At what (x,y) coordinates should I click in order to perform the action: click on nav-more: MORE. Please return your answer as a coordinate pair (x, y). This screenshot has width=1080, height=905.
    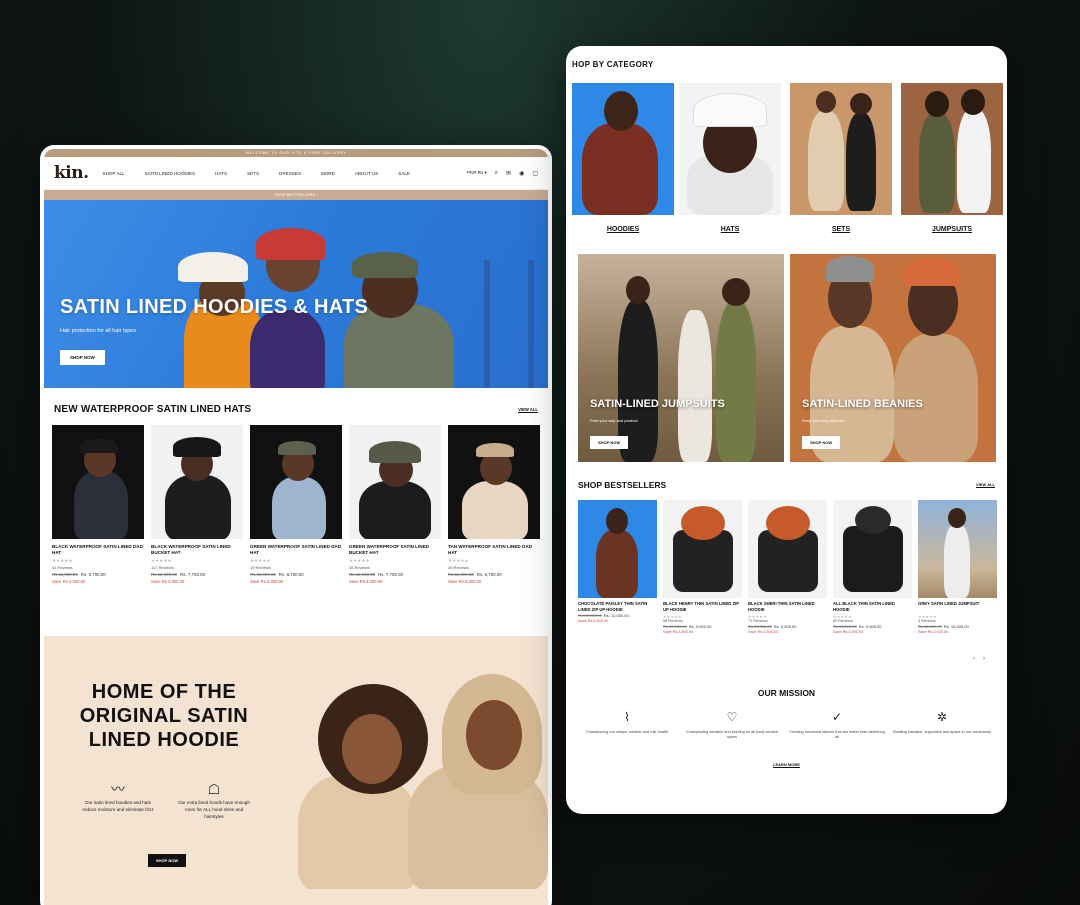
    Looking at the image, I should click on (328, 173).